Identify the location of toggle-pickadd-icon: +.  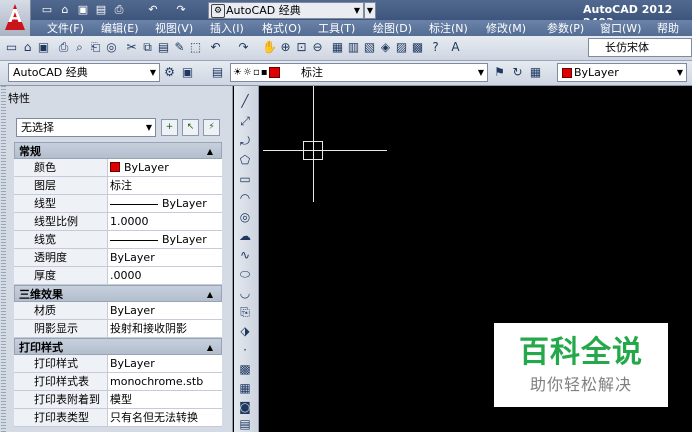
(169, 127).